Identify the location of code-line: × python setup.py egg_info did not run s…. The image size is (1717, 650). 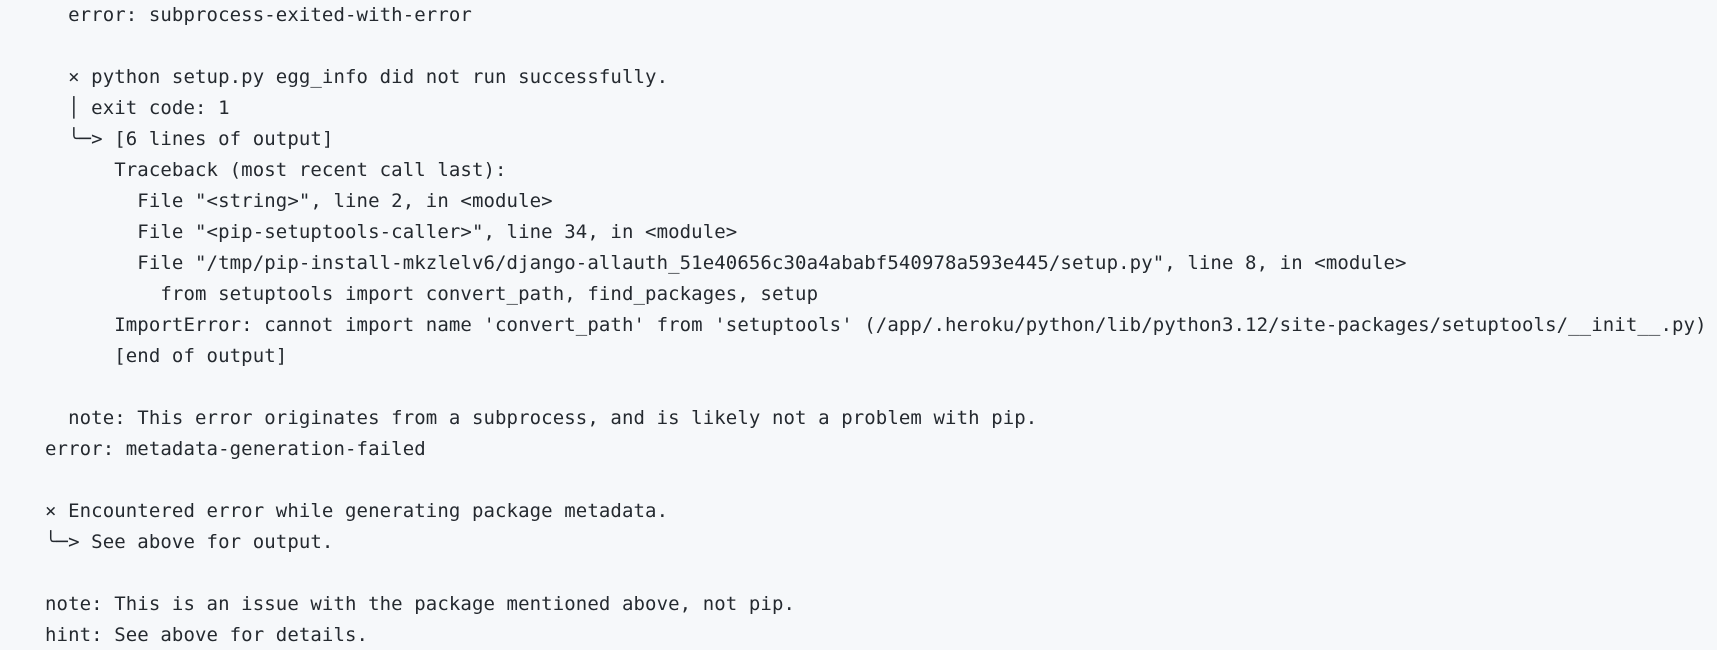
(357, 77).